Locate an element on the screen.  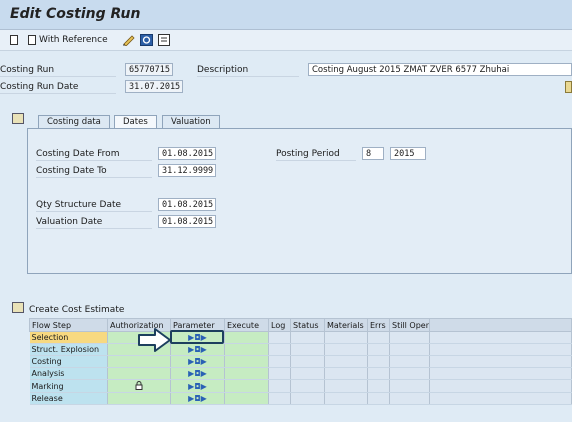
with-reference-button: With Reference is located at coordinates (68, 40).